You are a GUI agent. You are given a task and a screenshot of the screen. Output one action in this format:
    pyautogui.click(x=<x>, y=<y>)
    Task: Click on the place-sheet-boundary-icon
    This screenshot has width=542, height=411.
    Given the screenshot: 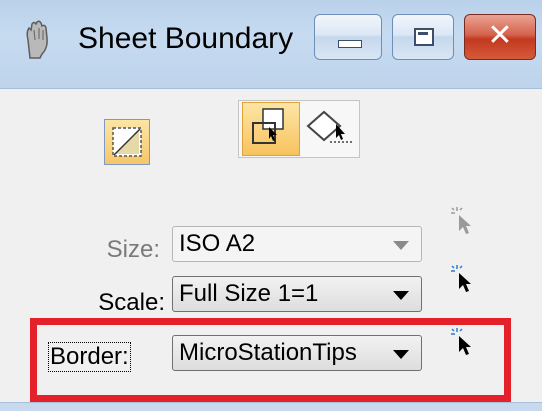 What is the action you would take?
    pyautogui.click(x=268, y=126)
    